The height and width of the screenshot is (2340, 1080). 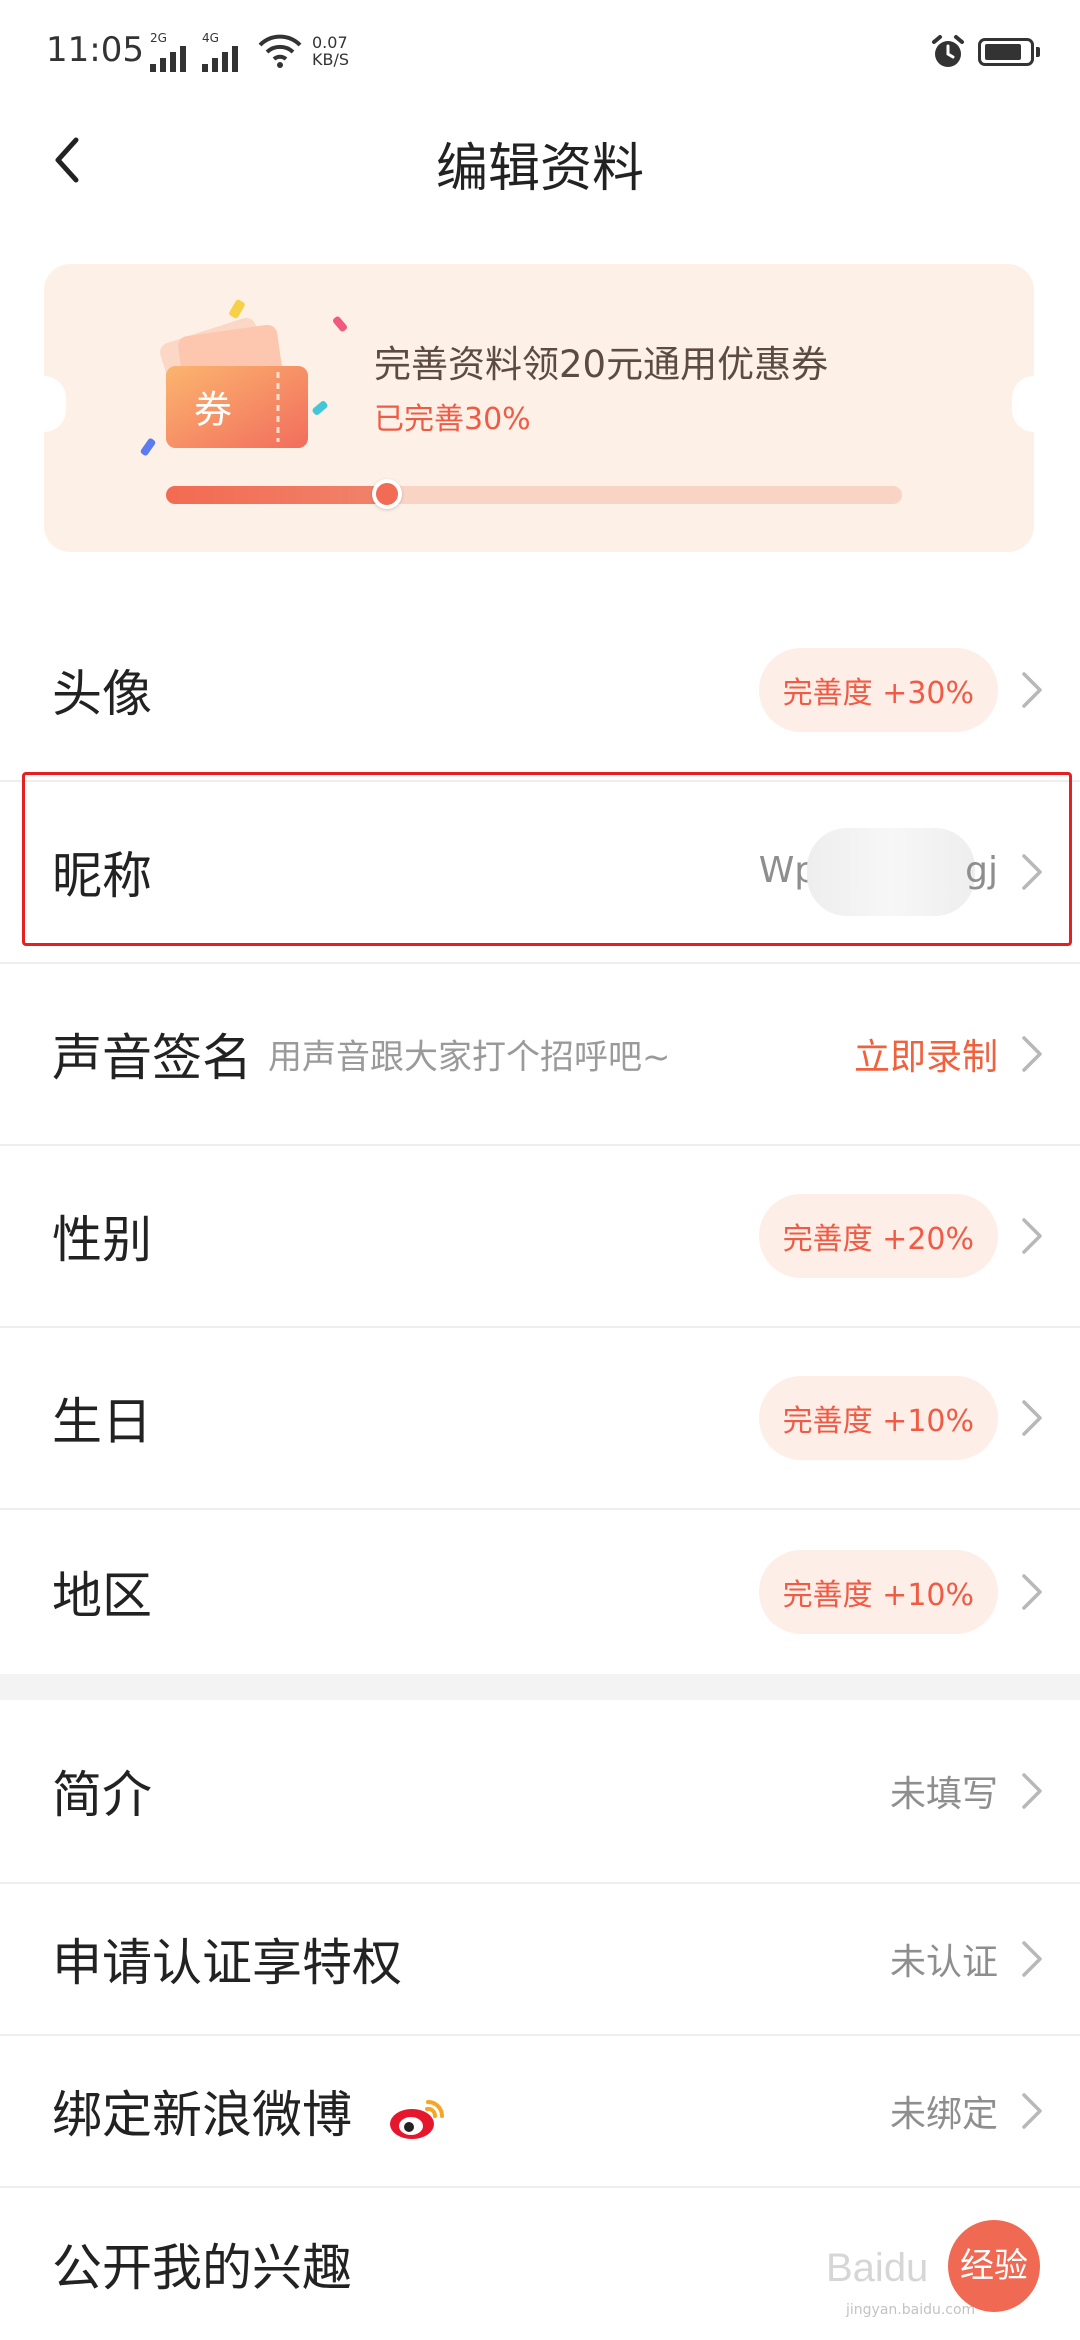 I want to click on row-label: 性别, so click(x=102, y=1240).